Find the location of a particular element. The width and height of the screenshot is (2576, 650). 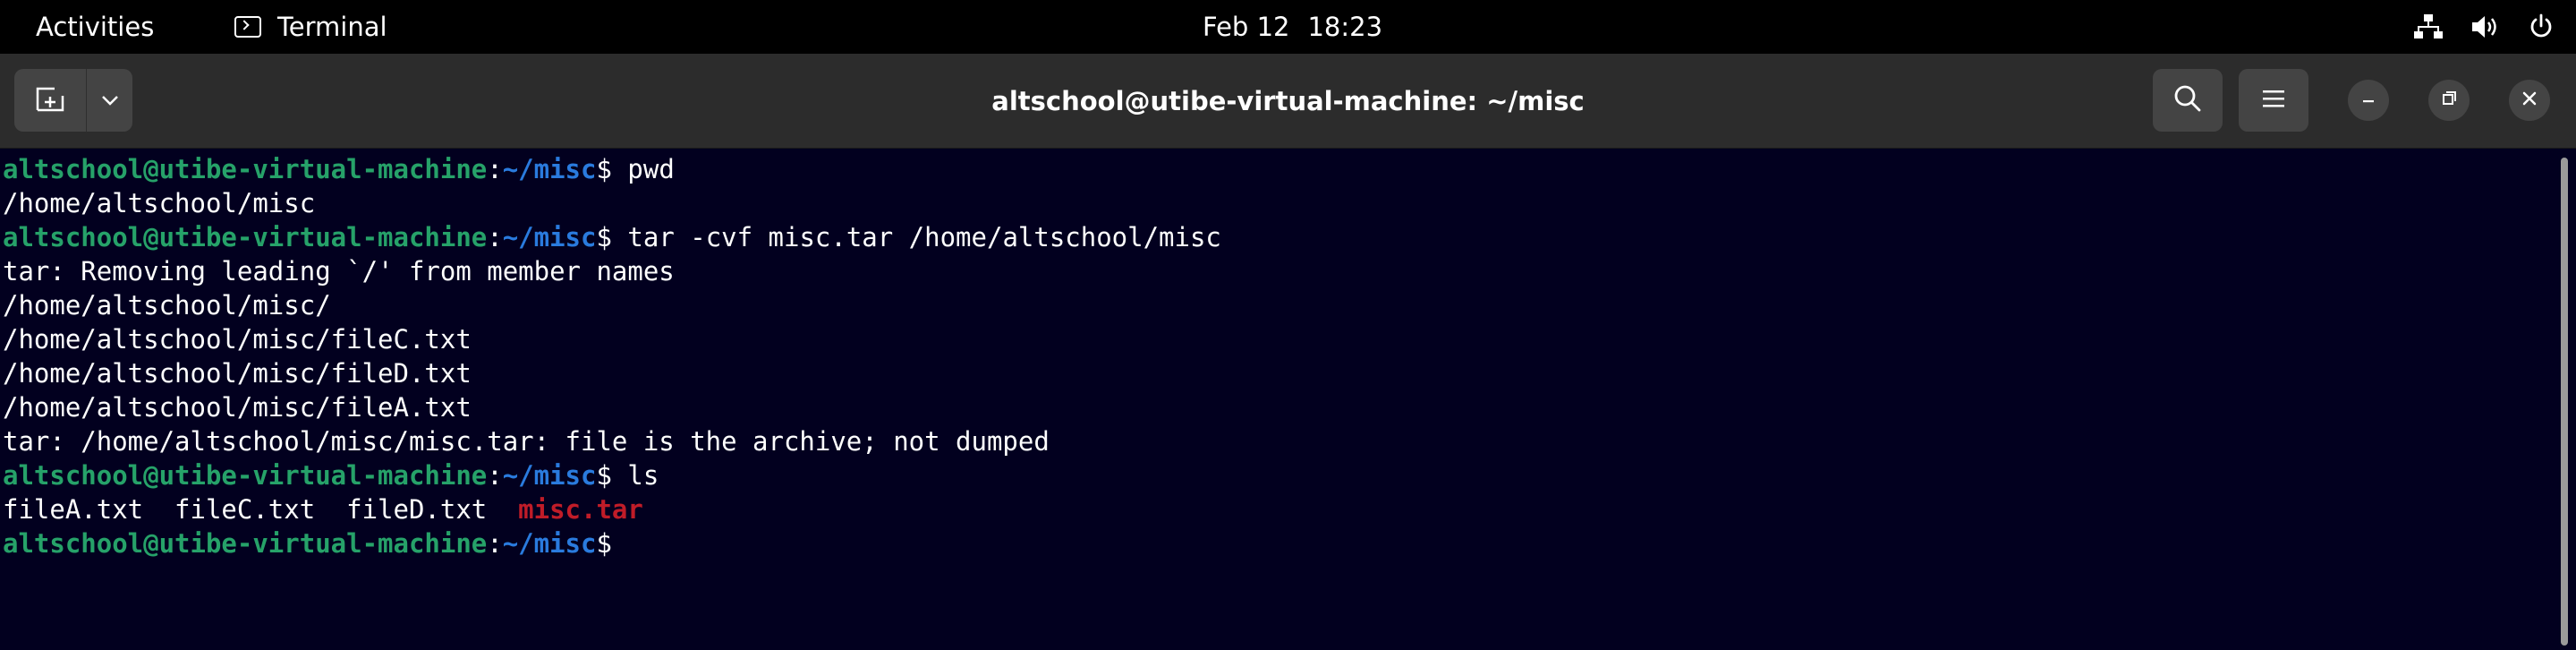

window-headerbar is located at coordinates (1288, 101).